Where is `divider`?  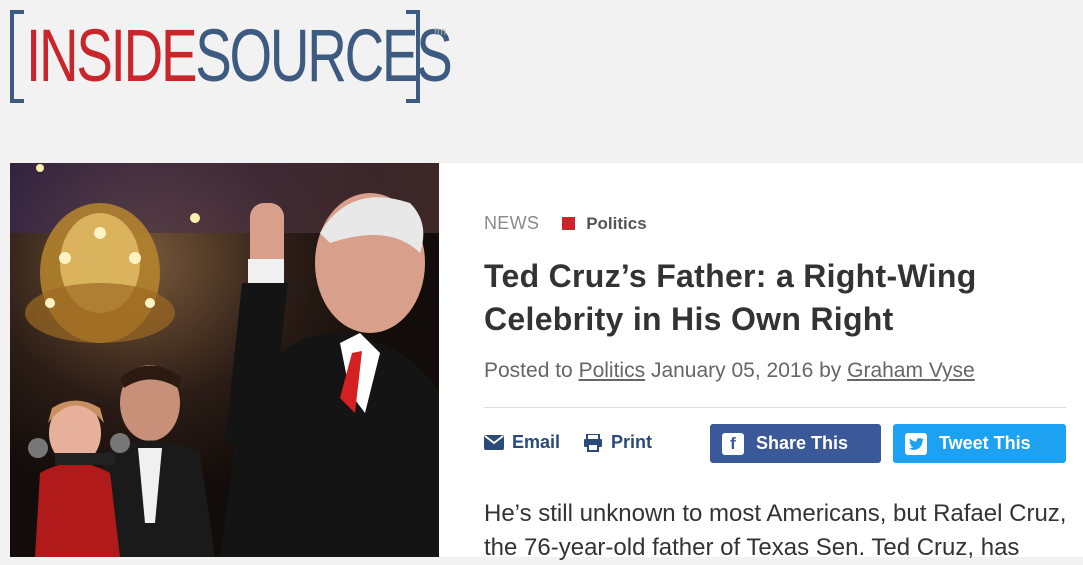 divider is located at coordinates (775, 407).